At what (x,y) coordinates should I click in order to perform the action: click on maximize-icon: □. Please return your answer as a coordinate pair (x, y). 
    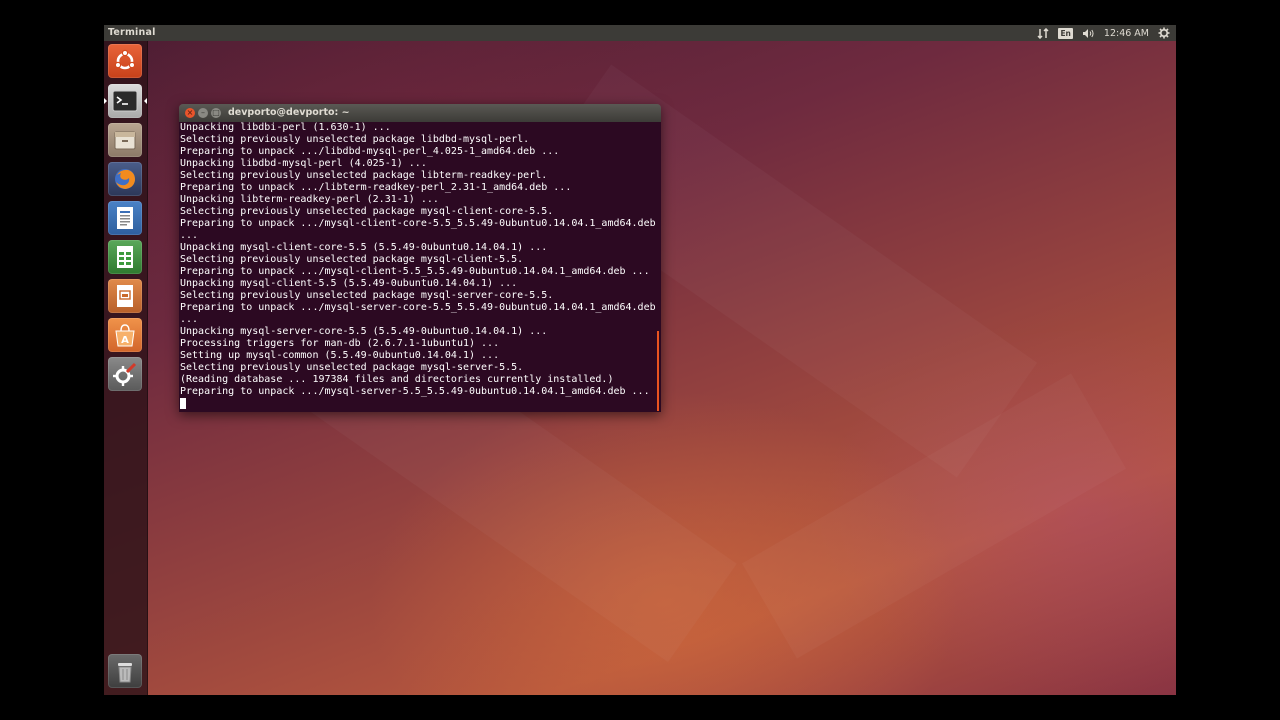
    Looking at the image, I should click on (216, 113).